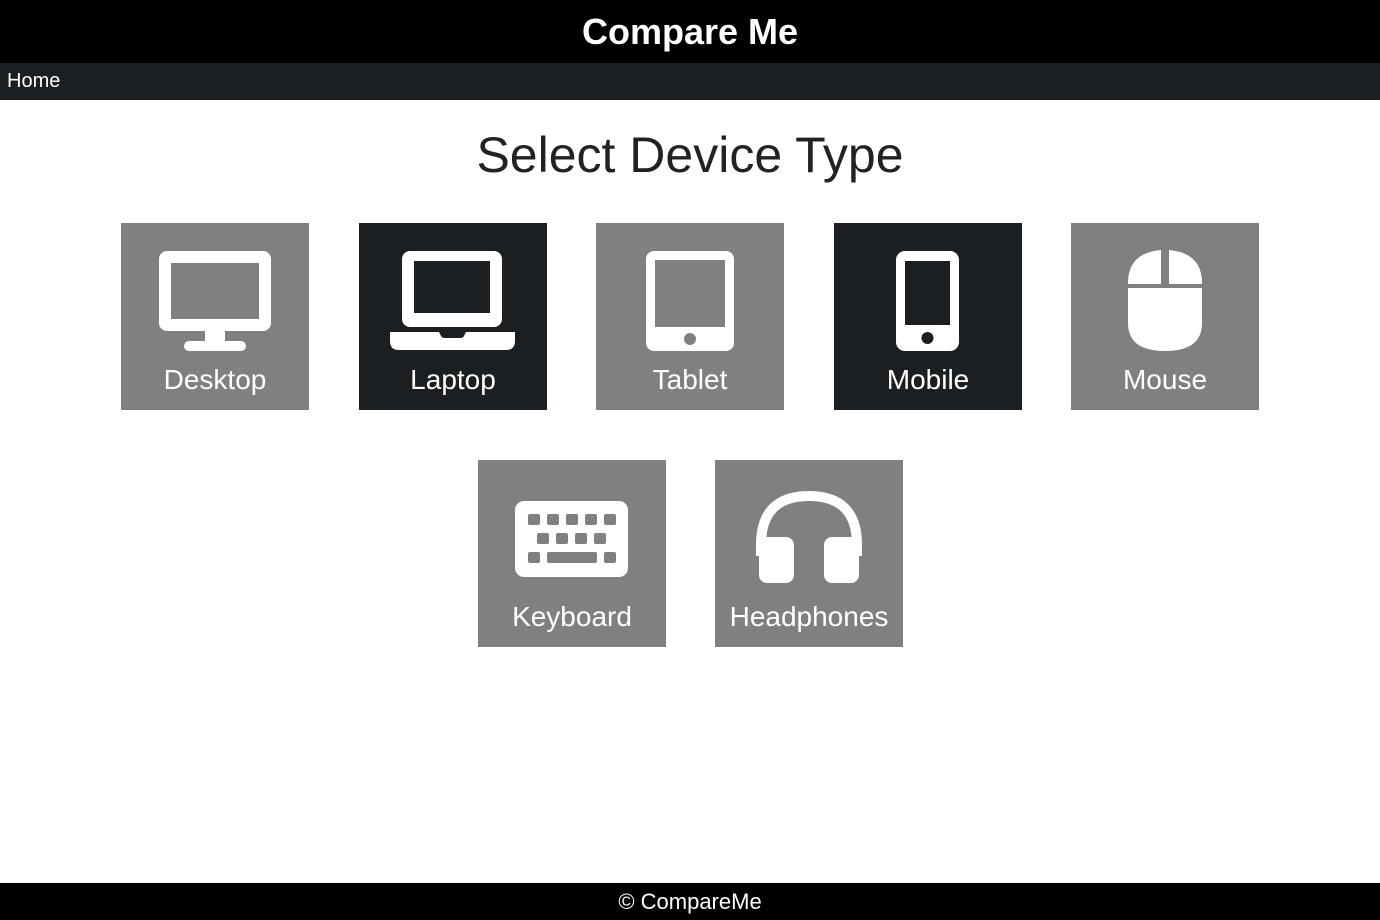 Image resolution: width=1380 pixels, height=920 pixels. I want to click on device-label-mouse: Mouse, so click(1165, 379).